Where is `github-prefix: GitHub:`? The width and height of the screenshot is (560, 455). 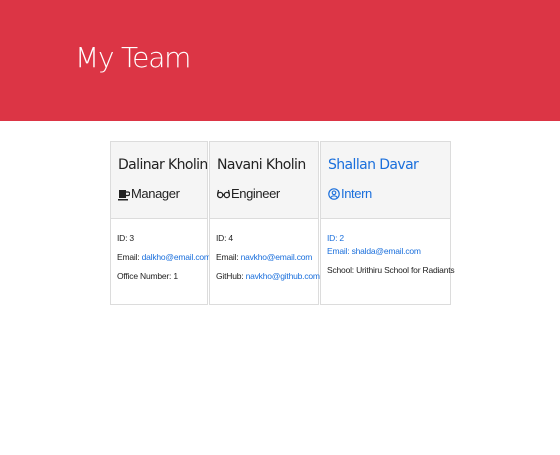 github-prefix: GitHub: is located at coordinates (231, 276).